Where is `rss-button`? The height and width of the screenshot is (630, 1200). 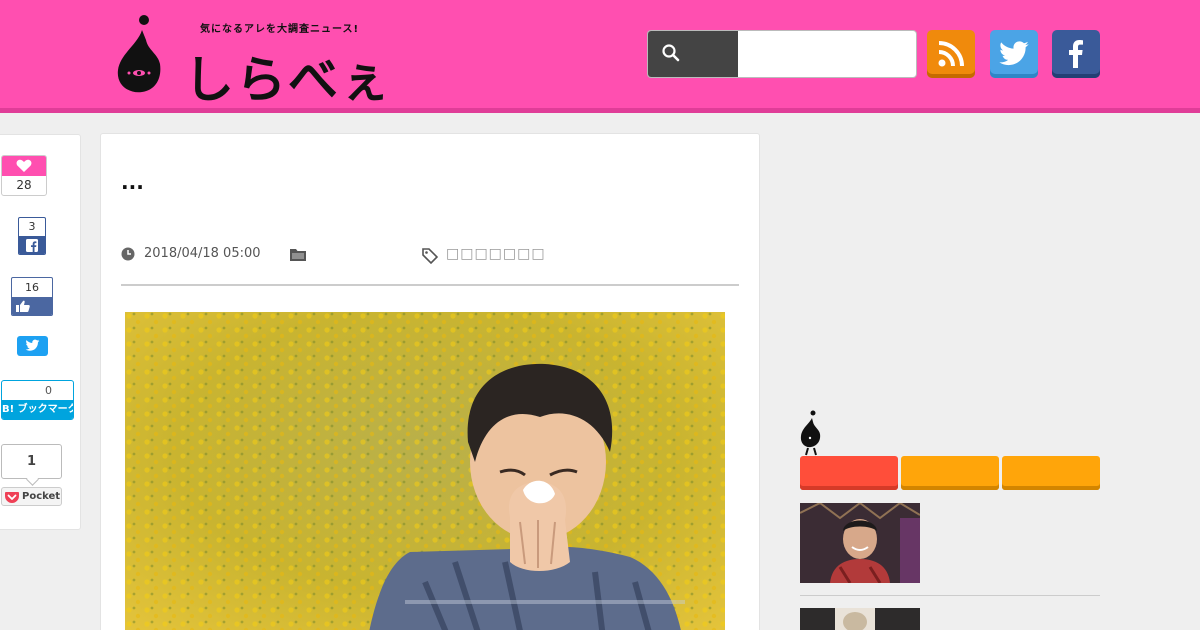 rss-button is located at coordinates (951, 54).